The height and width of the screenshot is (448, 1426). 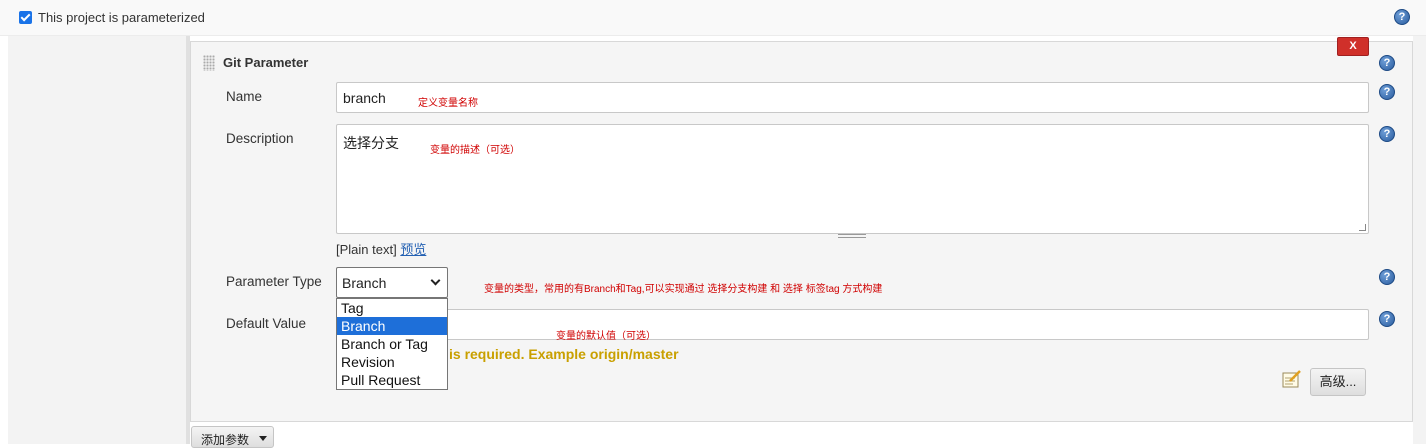 What do you see at coordinates (413, 249) in the screenshot?
I see `preview-link: 预览` at bounding box center [413, 249].